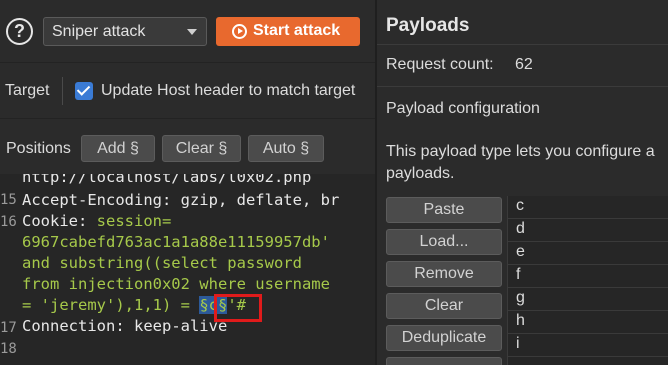  I want to click on positions-label: Positions, so click(38, 148).